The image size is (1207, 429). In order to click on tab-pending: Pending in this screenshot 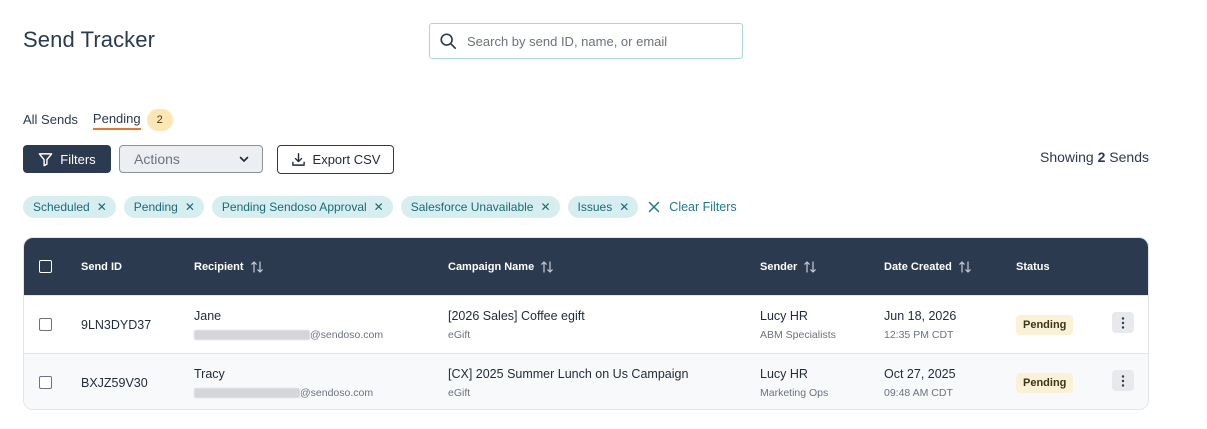, I will do `click(116, 120)`.